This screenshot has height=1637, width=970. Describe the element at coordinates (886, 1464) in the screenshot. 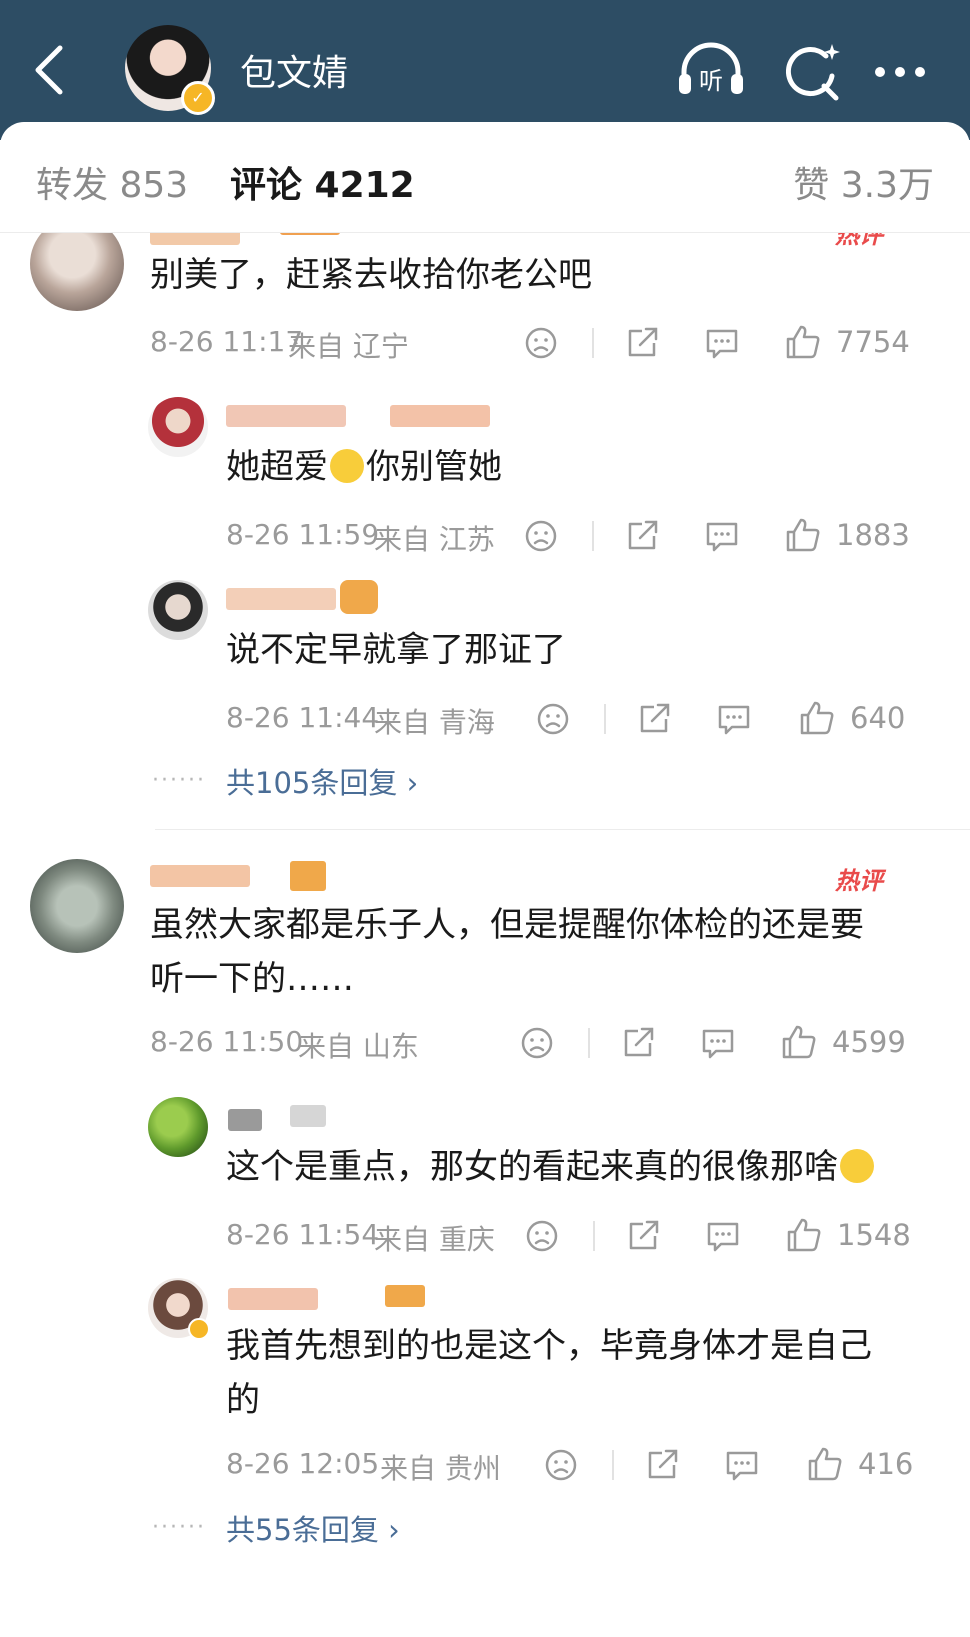

I see `like-count: 416` at that location.